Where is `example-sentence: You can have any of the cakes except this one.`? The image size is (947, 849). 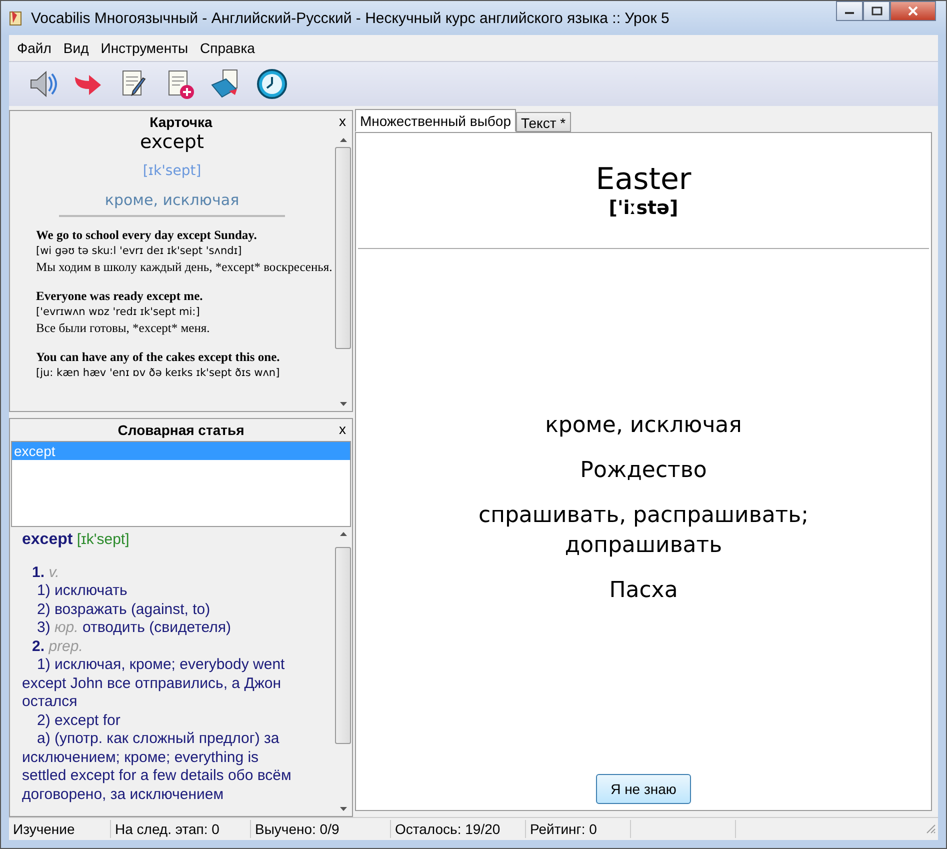 example-sentence: You can have any of the cakes except this one. is located at coordinates (158, 357).